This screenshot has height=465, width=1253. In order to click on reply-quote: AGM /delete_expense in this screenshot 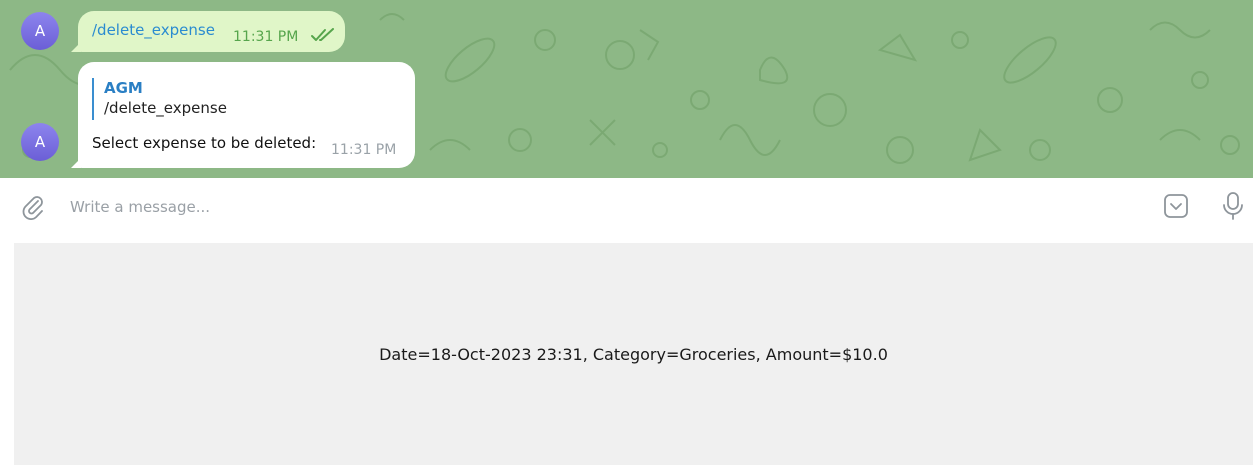, I will do `click(159, 99)`.